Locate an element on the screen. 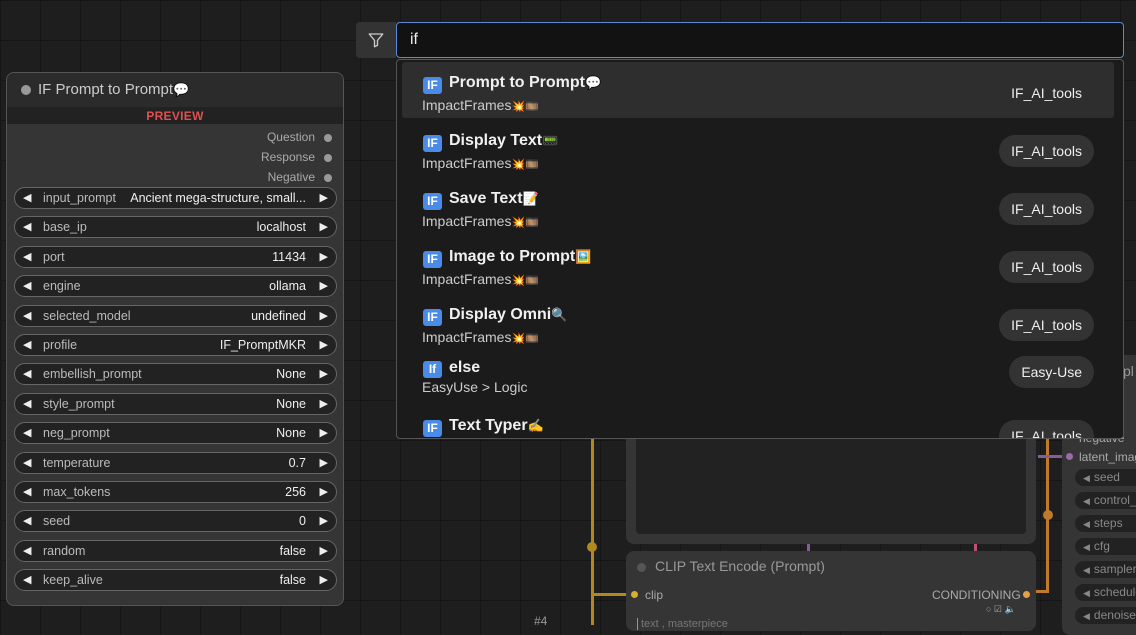 Image resolution: width=1136 pixels, height=635 pixels. widget-label: input_prompt is located at coordinates (79, 198).